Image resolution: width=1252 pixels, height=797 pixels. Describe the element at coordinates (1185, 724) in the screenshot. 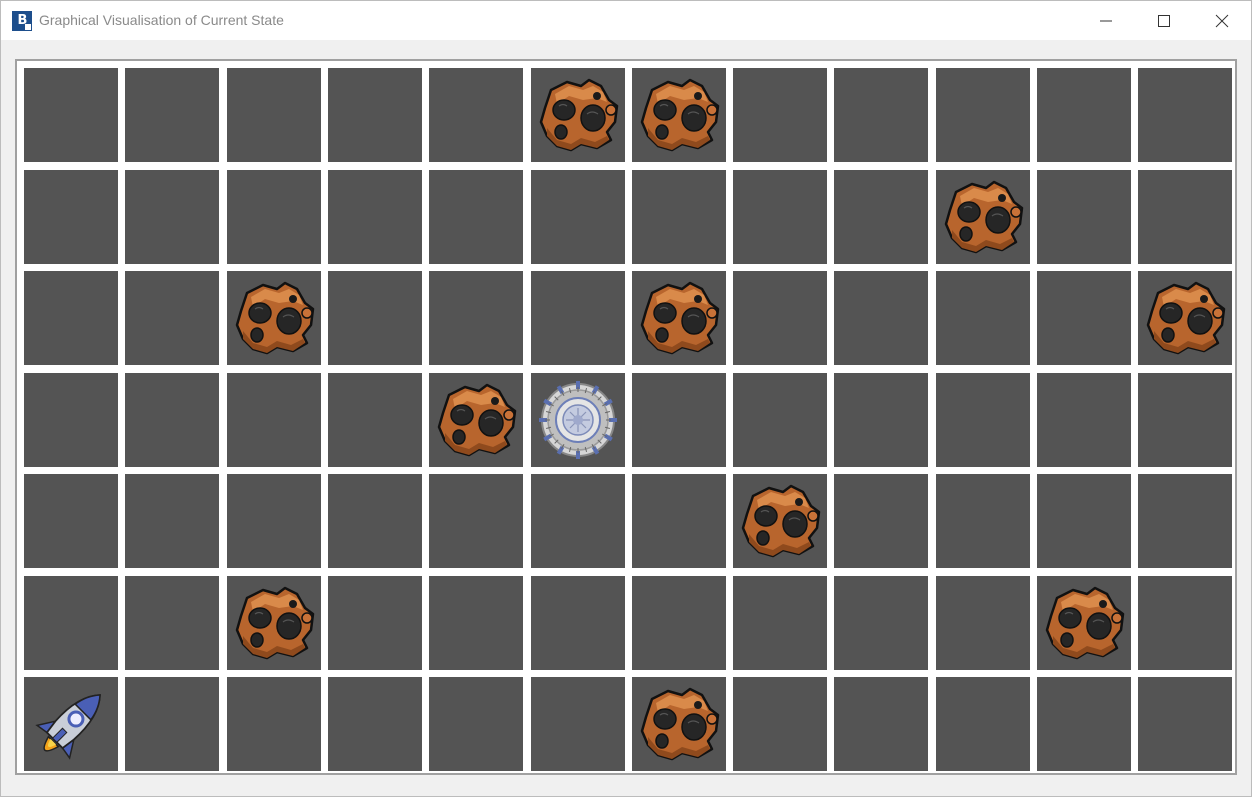

I see `grid-cell-r6-c11` at that location.